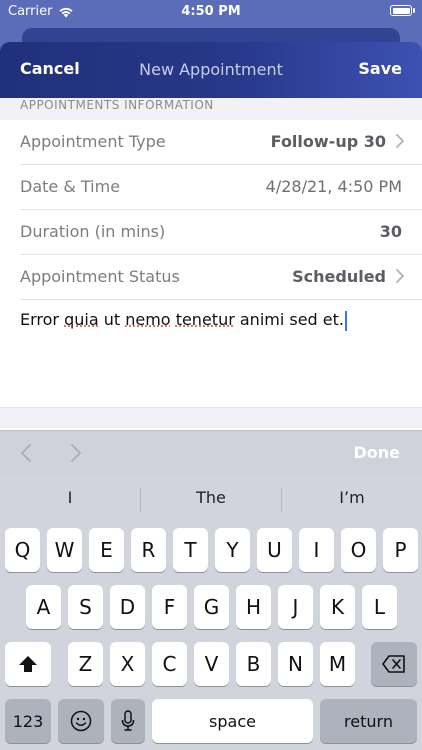  What do you see at coordinates (22, 550) in the screenshot?
I see `key-q: Q` at bounding box center [22, 550].